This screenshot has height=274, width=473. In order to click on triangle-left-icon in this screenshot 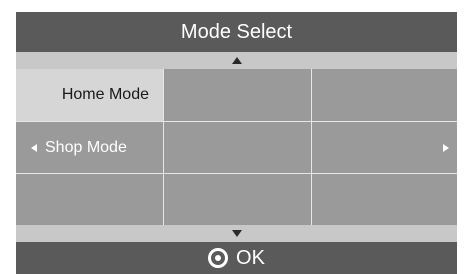, I will do `click(34, 148)`.